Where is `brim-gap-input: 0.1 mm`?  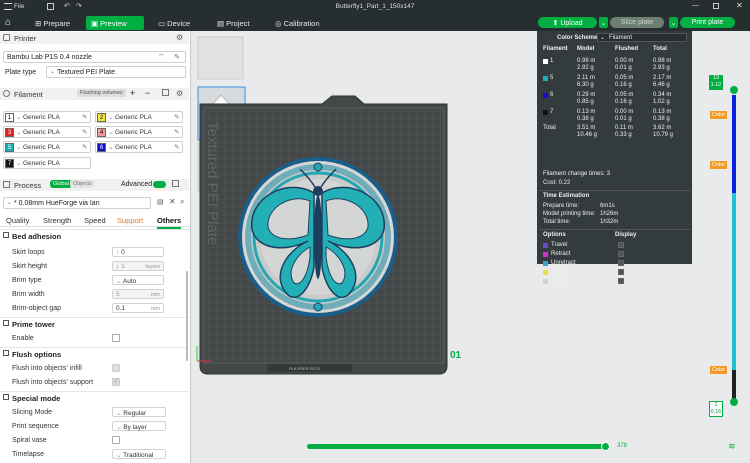 brim-gap-input: 0.1 mm is located at coordinates (138, 308).